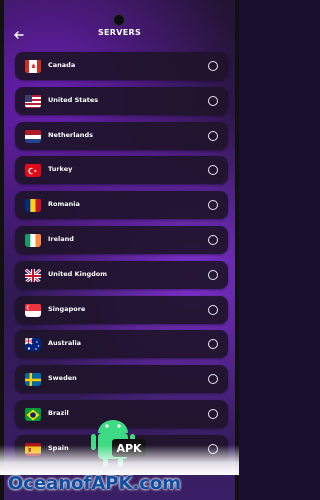 The height and width of the screenshot is (500, 320). What do you see at coordinates (121, 135) in the screenshot?
I see `server-row-netherlands: Netherlands` at bounding box center [121, 135].